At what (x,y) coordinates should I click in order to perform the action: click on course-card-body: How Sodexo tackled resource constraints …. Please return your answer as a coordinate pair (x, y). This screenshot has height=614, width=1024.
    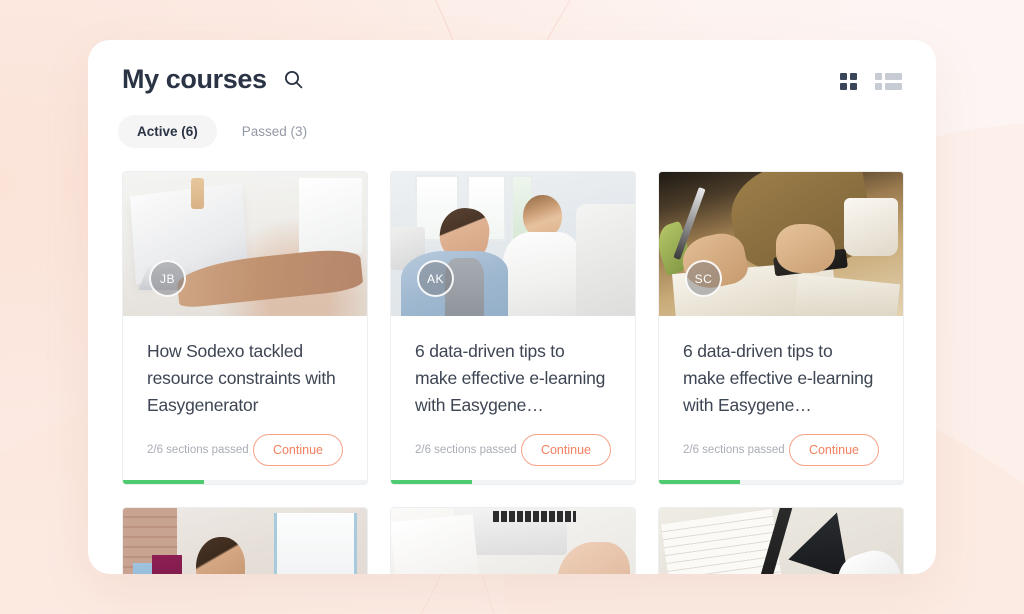
    Looking at the image, I should click on (245, 400).